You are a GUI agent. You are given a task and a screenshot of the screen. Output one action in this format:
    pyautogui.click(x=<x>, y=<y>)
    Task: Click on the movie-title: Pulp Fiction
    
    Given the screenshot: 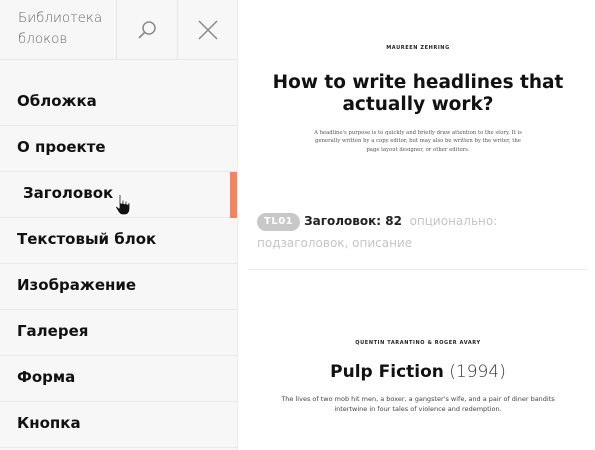 What is the action you would take?
    pyautogui.click(x=387, y=372)
    